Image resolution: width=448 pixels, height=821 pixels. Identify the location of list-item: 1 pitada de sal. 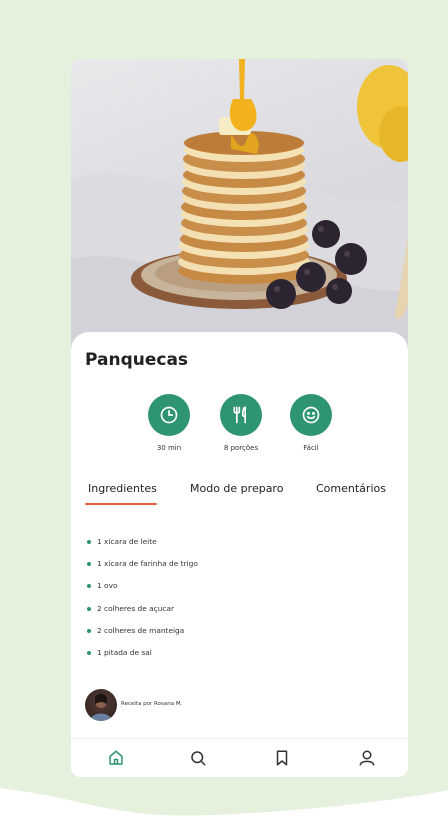
(141, 659).